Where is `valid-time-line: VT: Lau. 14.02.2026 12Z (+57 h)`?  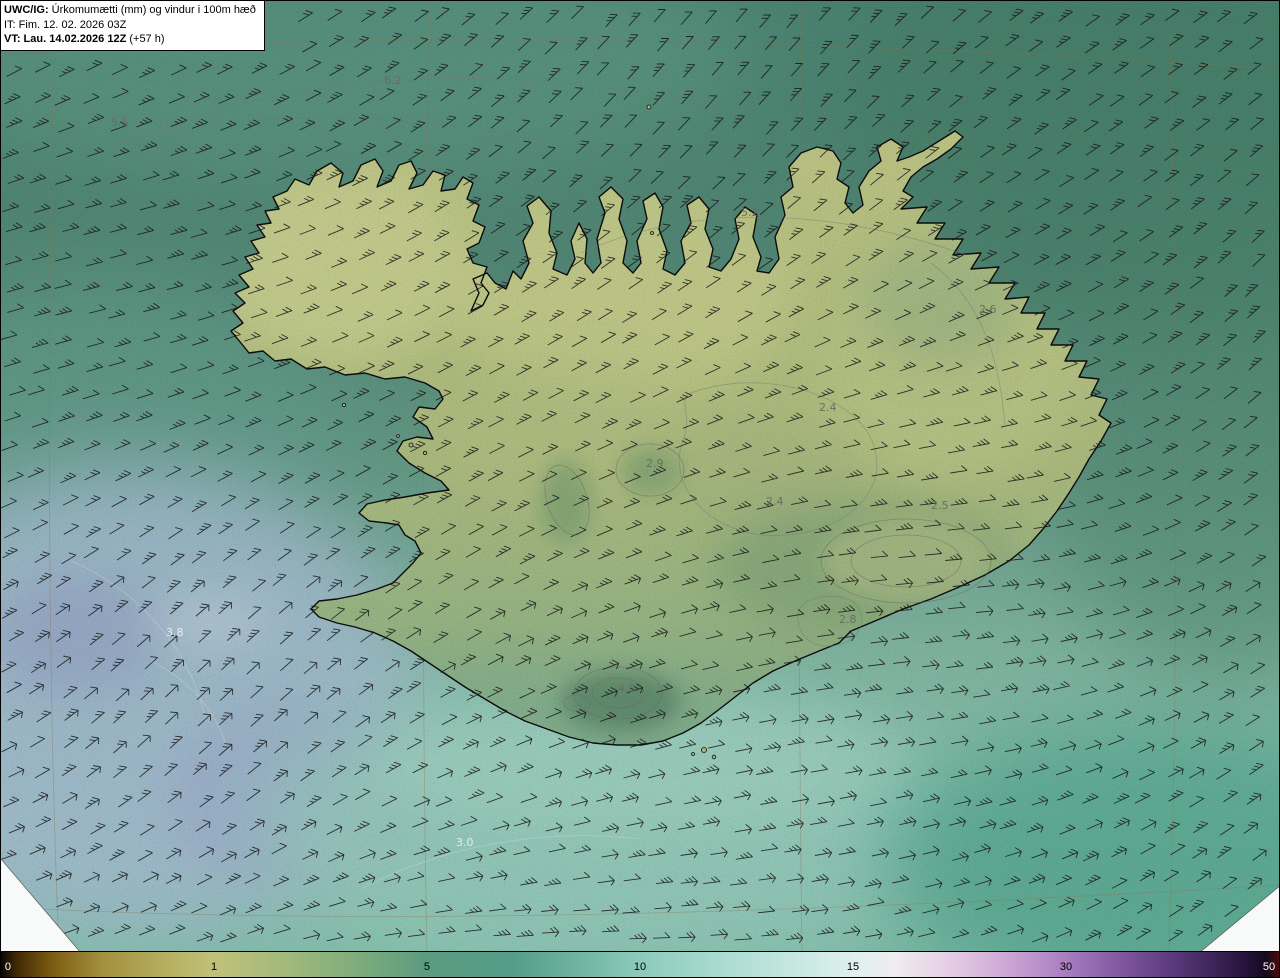 valid-time-line: VT: Lau. 14.02.2026 12Z (+57 h) is located at coordinates (130, 39).